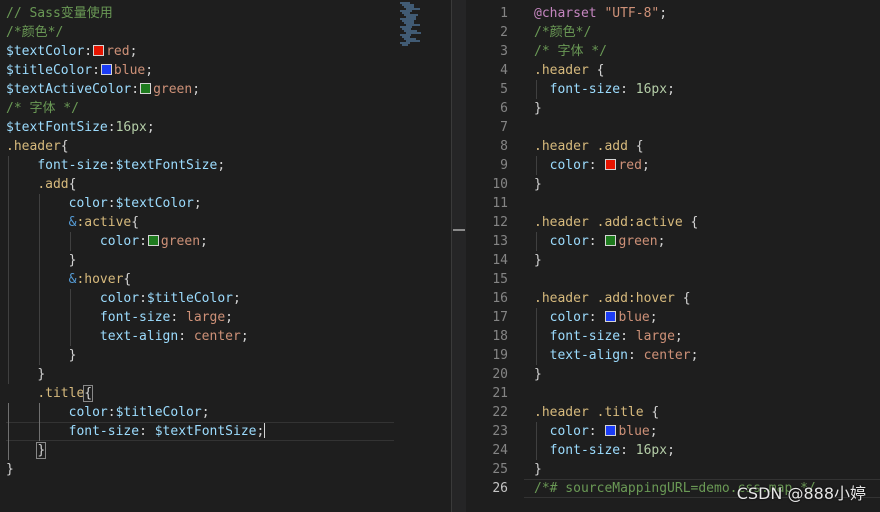 The height and width of the screenshot is (512, 880). What do you see at coordinates (673, 184) in the screenshot?
I see `code-line: 10}` at bounding box center [673, 184].